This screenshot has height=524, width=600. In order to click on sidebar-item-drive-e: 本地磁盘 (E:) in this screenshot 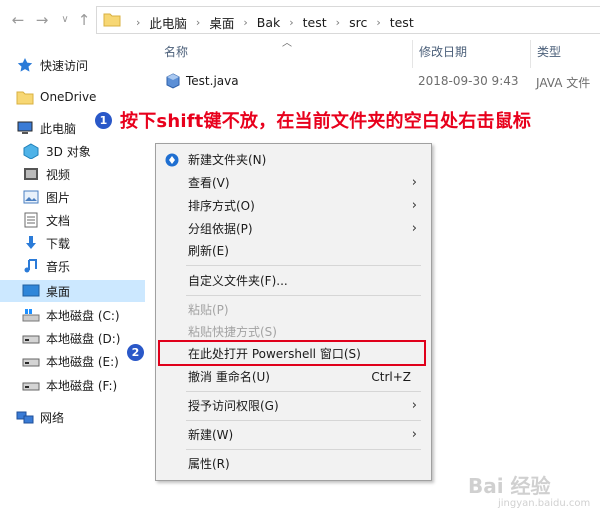, I will do `click(72, 361)`.